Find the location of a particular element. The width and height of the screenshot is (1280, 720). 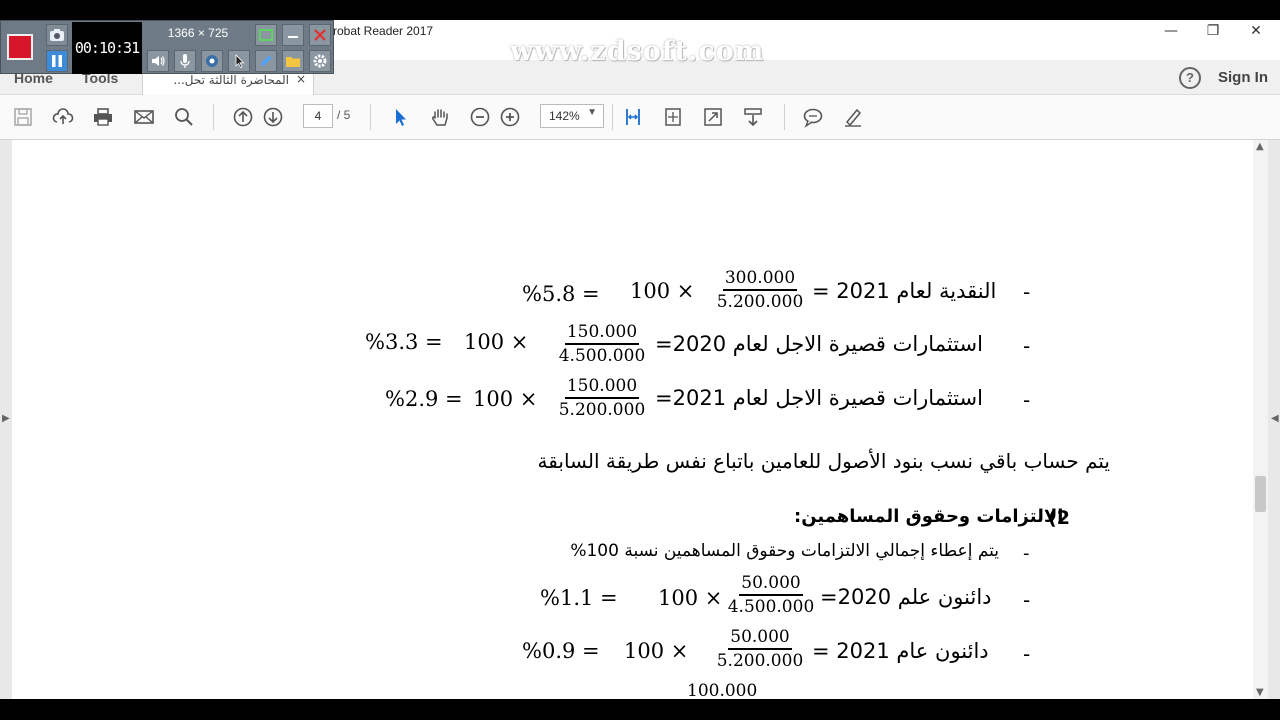

fraction: 300.000 5.200.000 is located at coordinates (760, 290).